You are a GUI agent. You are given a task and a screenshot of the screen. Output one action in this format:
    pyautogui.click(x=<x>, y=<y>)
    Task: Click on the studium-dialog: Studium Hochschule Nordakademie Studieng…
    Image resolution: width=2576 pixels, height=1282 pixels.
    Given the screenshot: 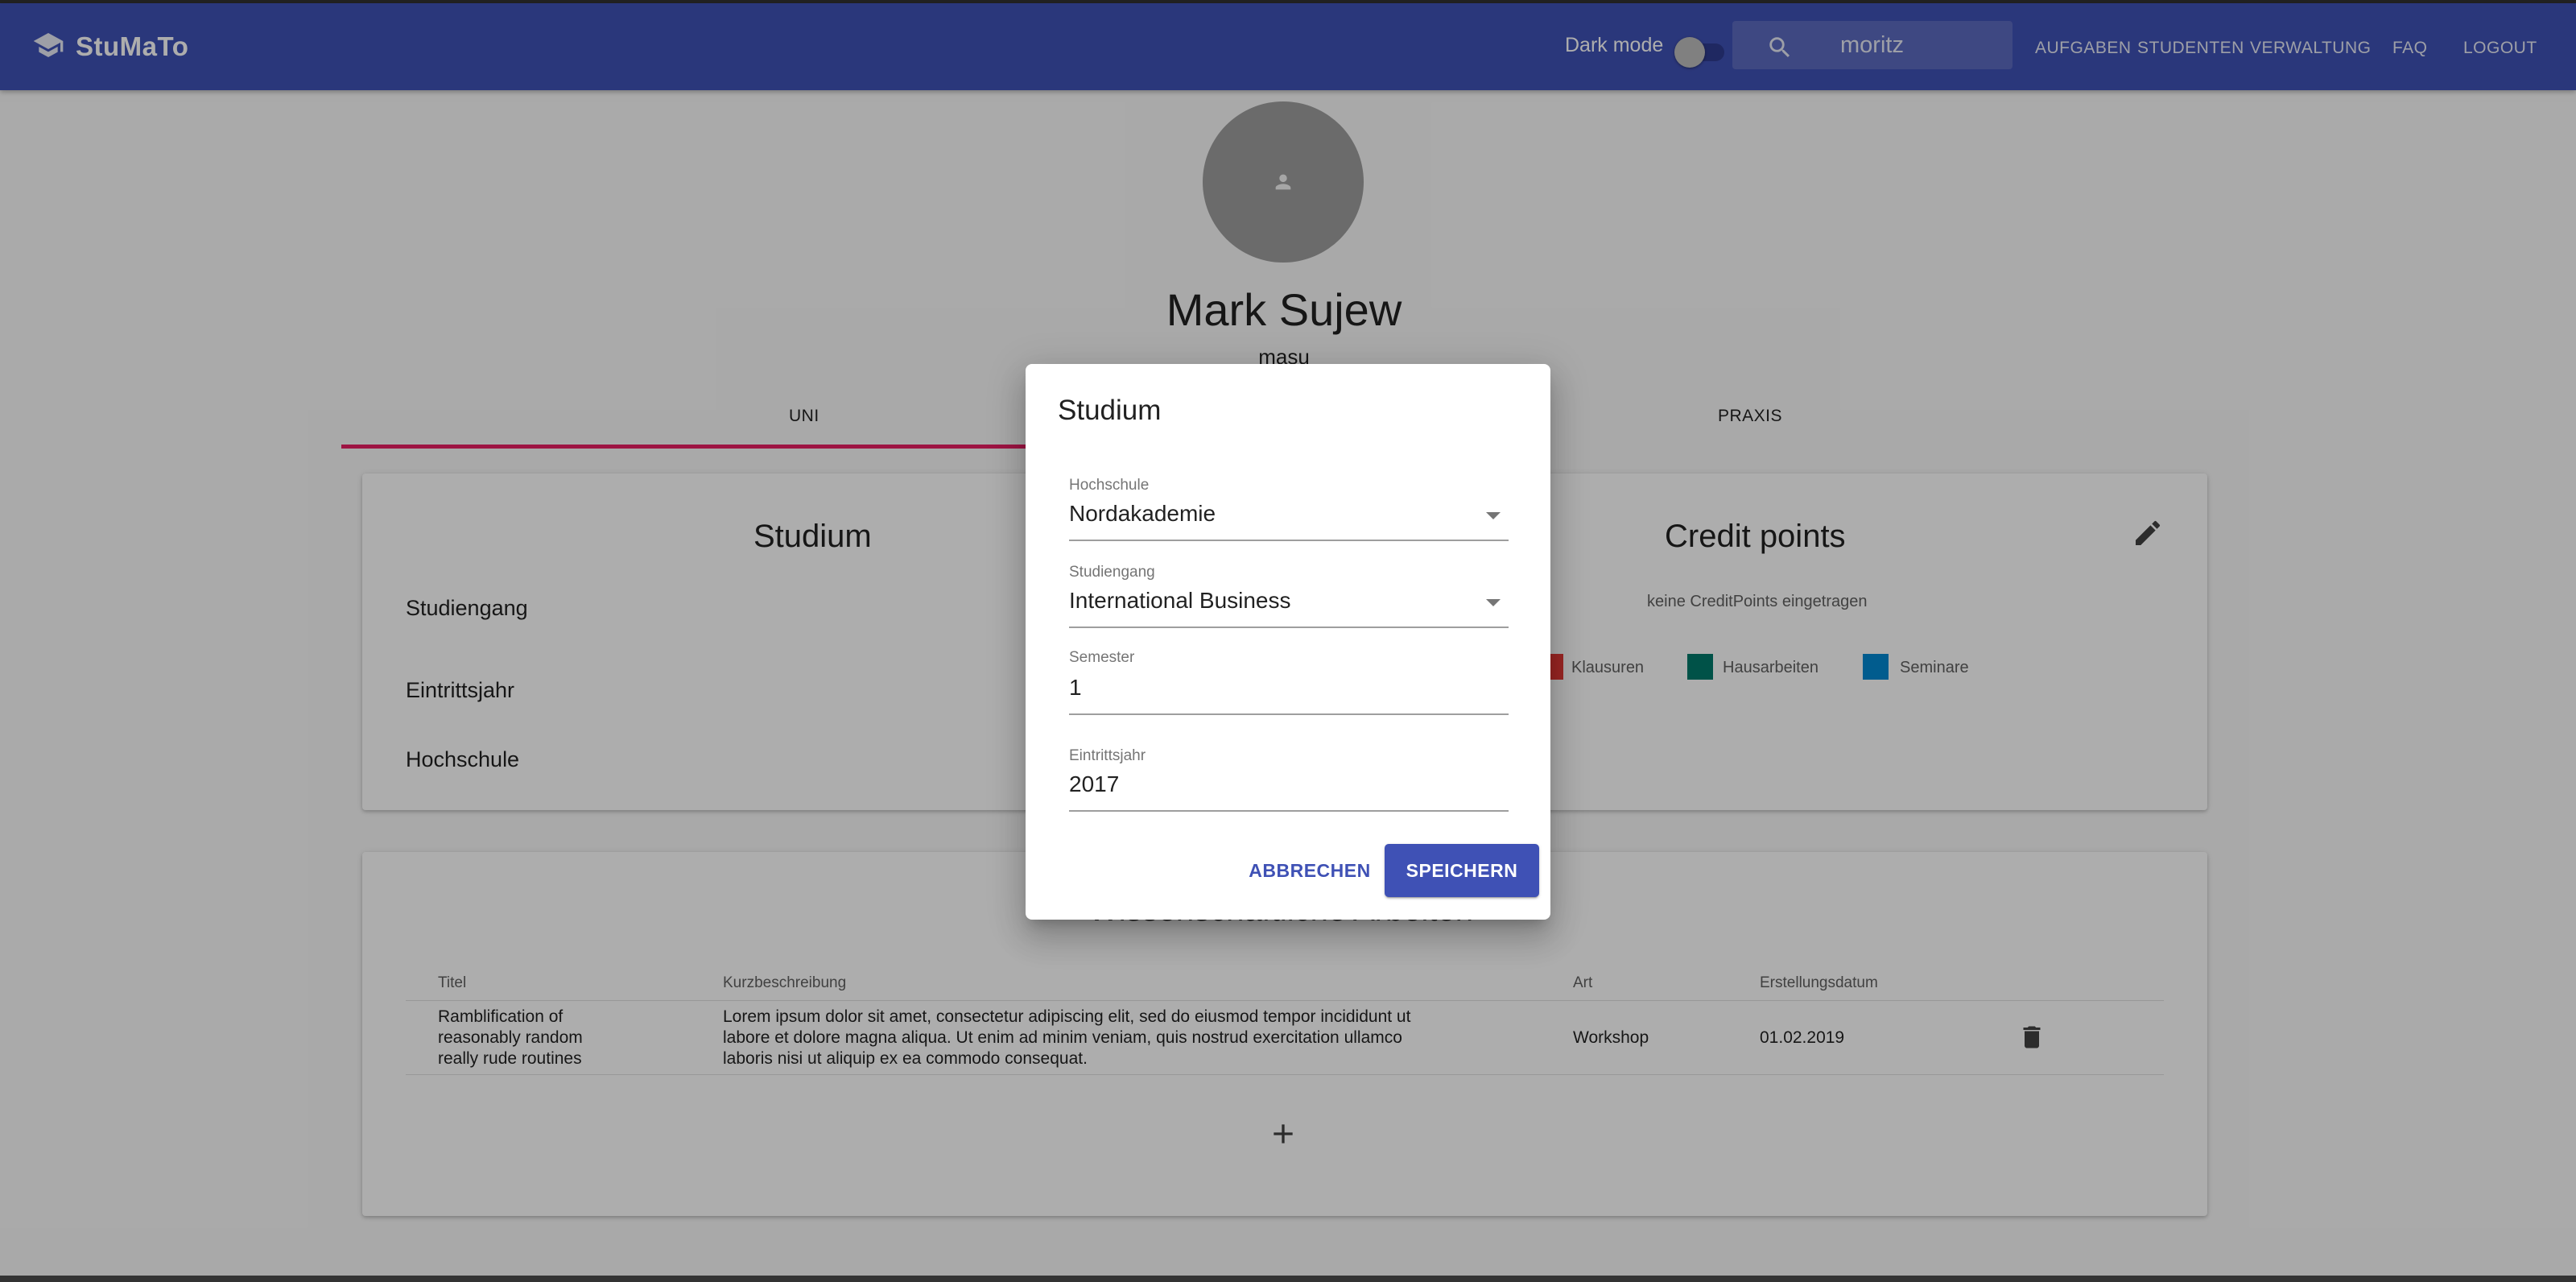 What is the action you would take?
    pyautogui.click(x=1288, y=642)
    